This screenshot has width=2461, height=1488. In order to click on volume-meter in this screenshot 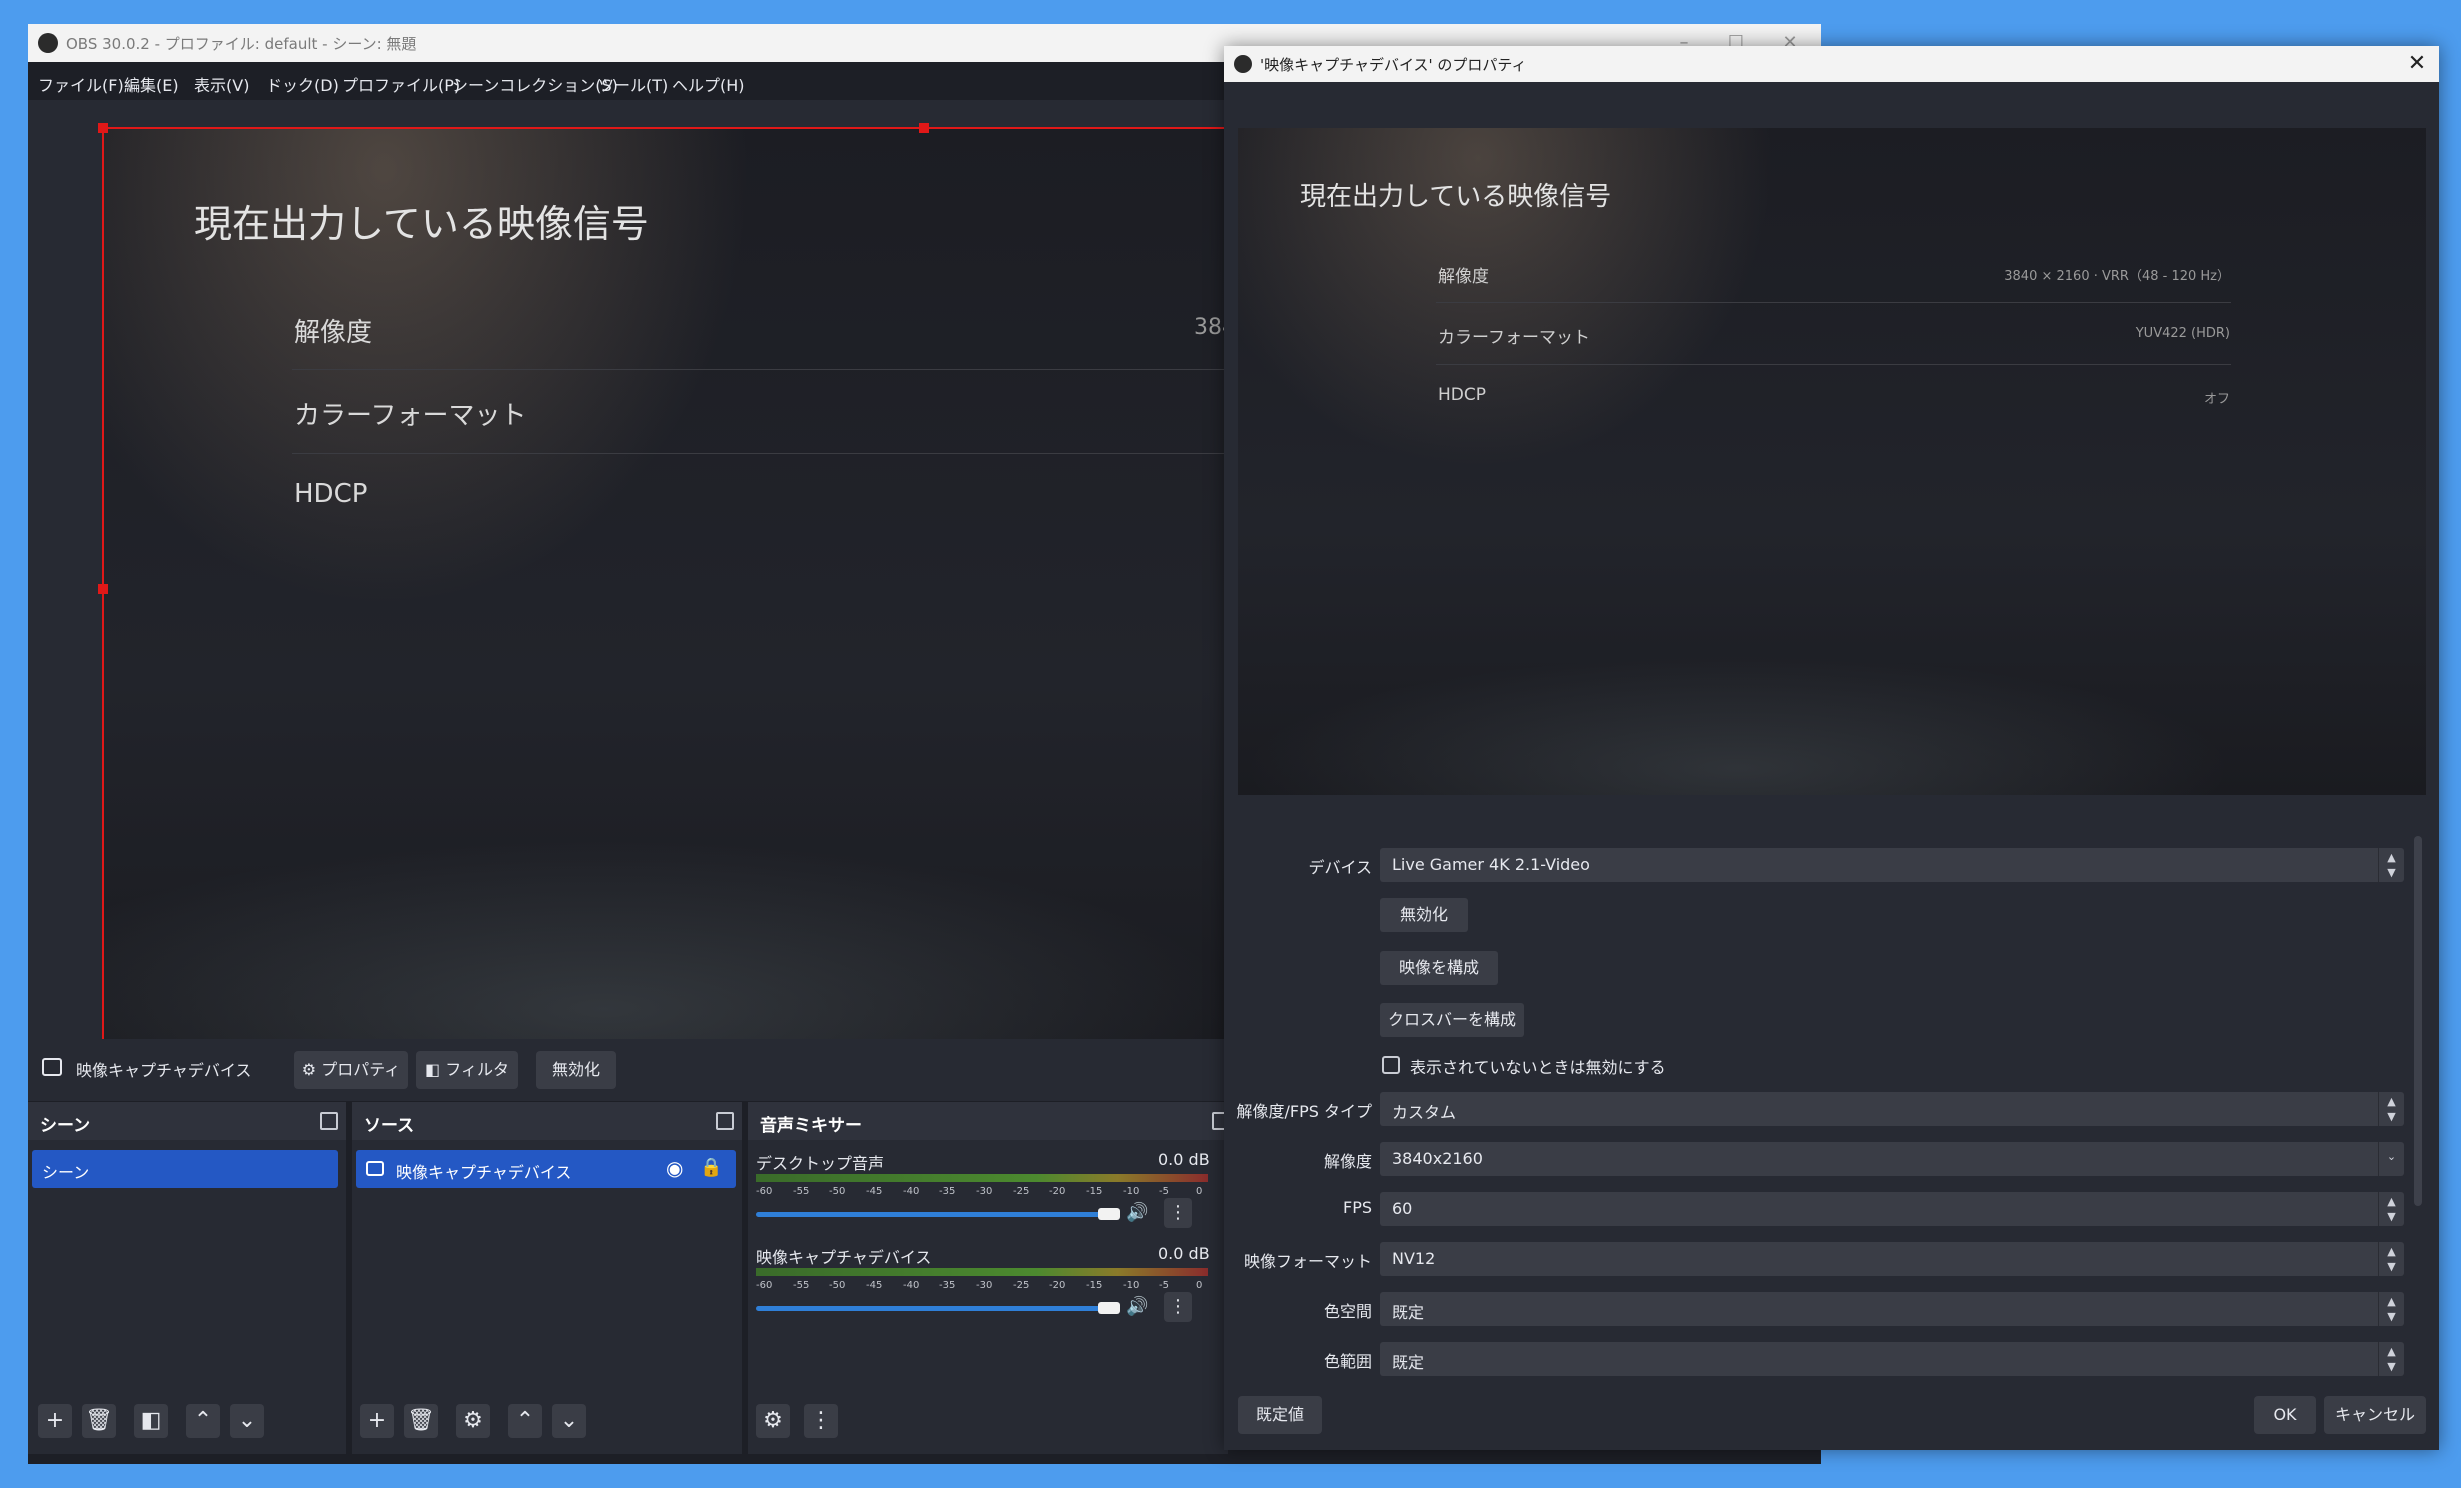, I will do `click(982, 1178)`.